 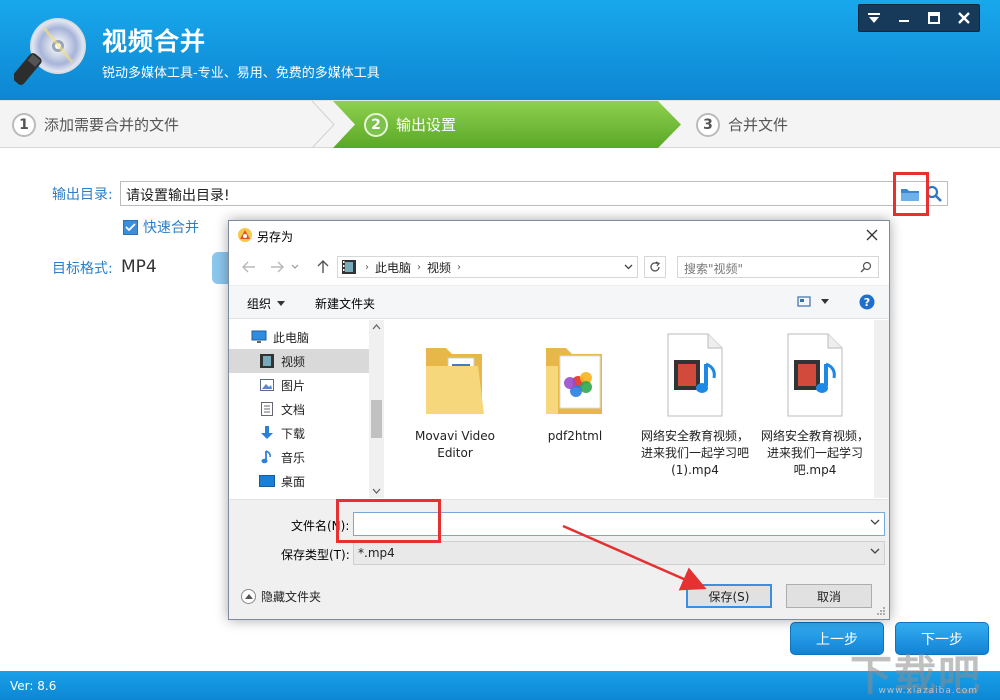 I want to click on documents-icon, so click(x=267, y=409).